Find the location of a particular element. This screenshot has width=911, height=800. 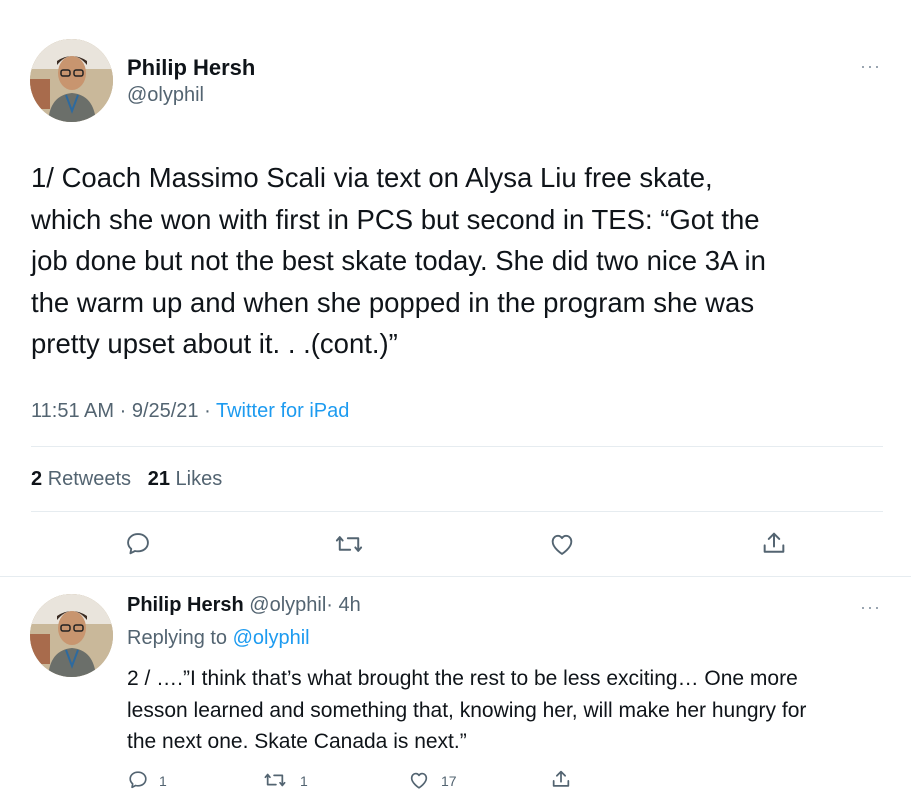

retweets-label: Retweets is located at coordinates (89, 479).